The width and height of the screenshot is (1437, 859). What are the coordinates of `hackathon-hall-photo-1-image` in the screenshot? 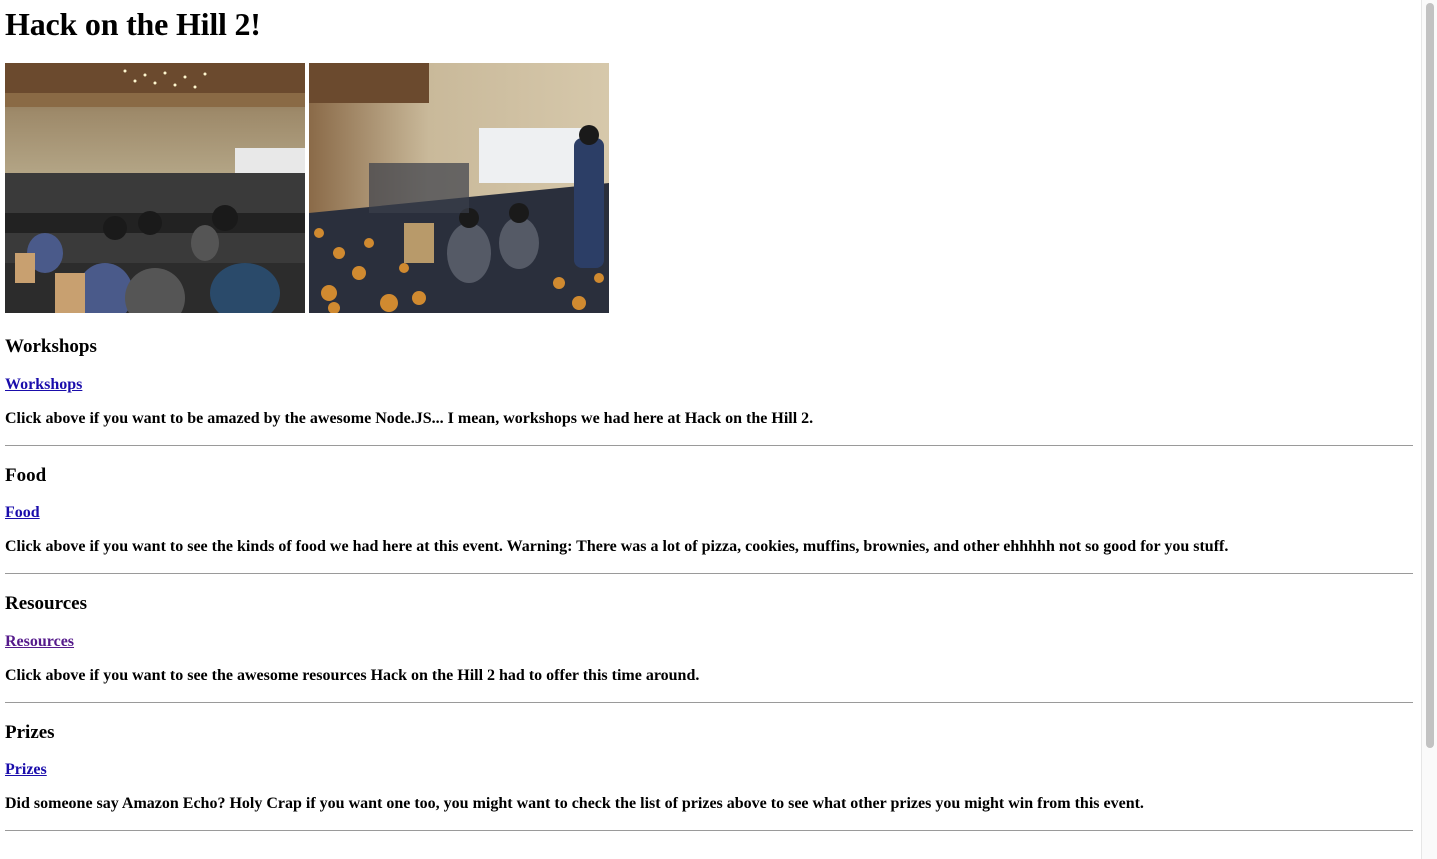 It's located at (155, 188).